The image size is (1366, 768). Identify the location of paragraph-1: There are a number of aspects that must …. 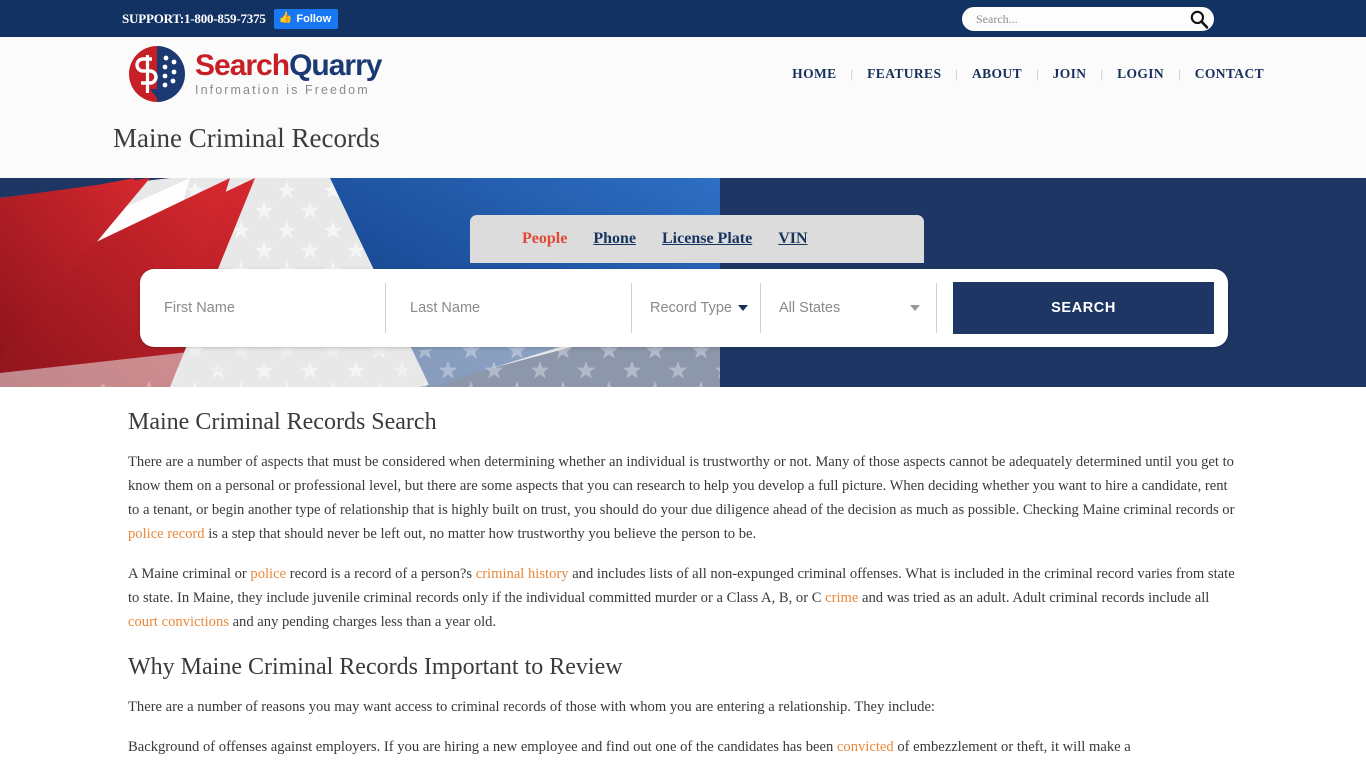
(683, 498).